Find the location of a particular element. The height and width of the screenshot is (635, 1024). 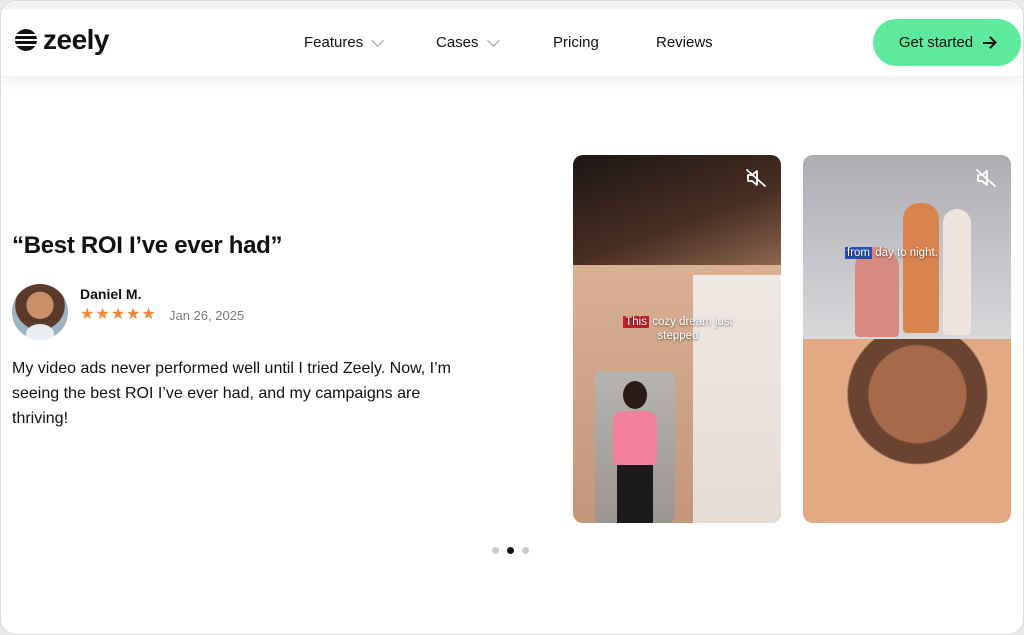

video-card-2: from day to night. is located at coordinates (907, 339).